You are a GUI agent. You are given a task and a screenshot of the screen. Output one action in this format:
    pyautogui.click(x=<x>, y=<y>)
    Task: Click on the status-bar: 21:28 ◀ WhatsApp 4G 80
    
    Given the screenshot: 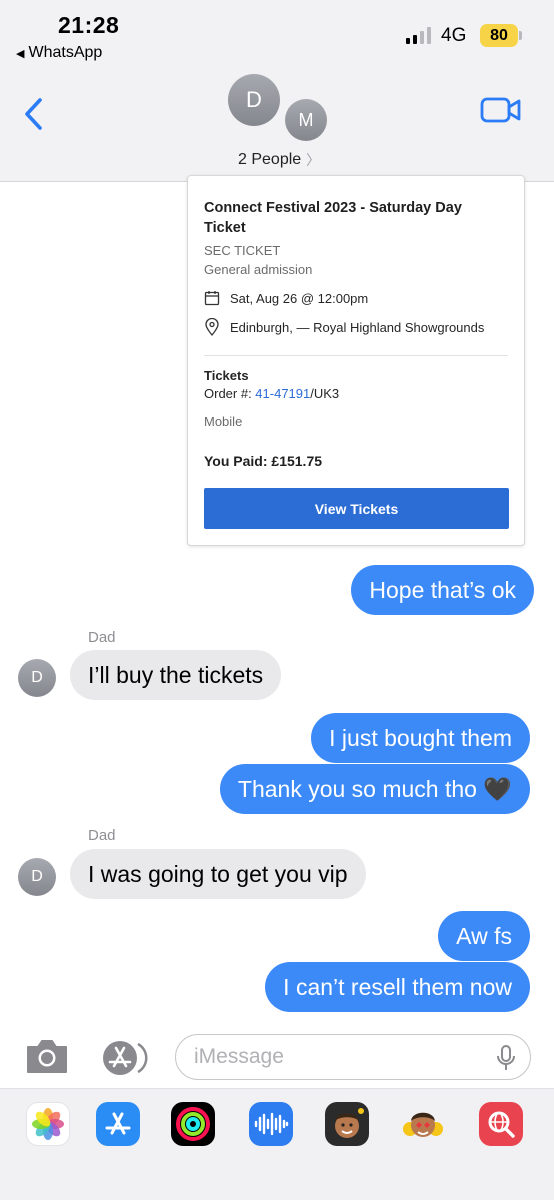 What is the action you would take?
    pyautogui.click(x=277, y=33)
    